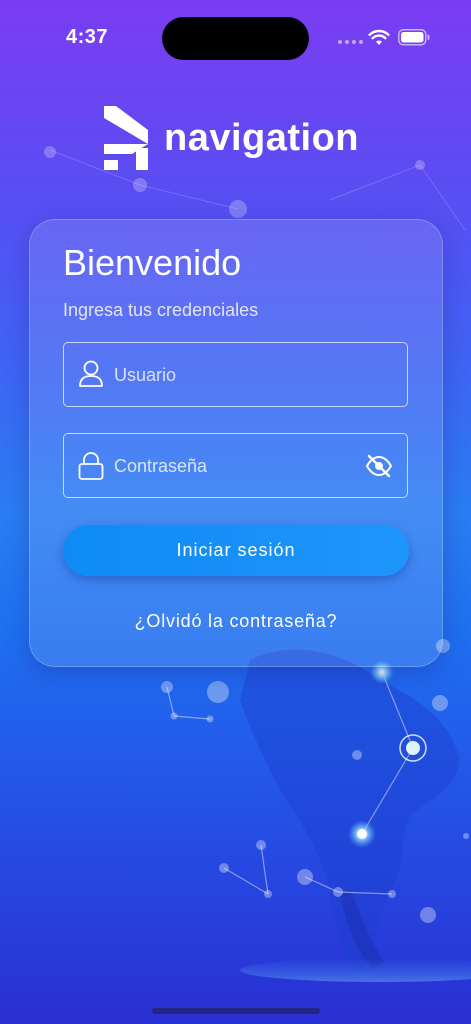  What do you see at coordinates (87, 37) in the screenshot?
I see `status-time: 4:37` at bounding box center [87, 37].